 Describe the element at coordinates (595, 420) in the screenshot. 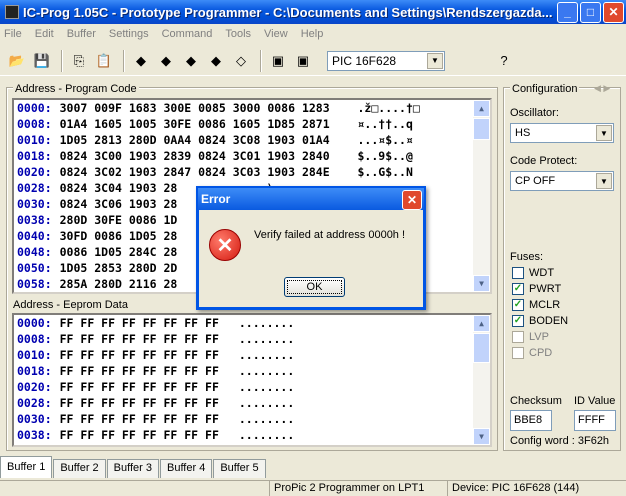

I see `id-value-field: FFFF` at that location.